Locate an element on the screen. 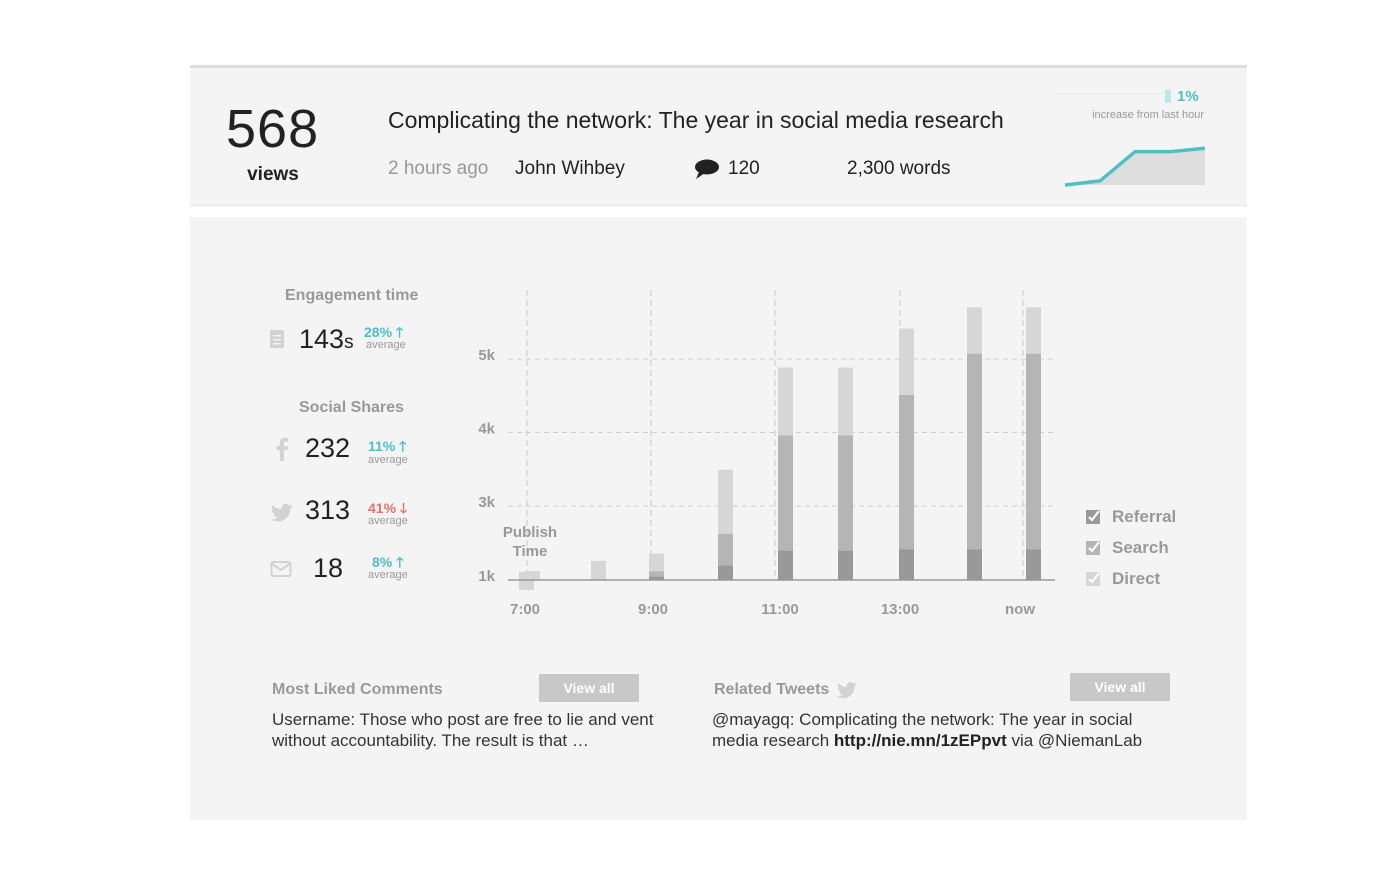 Image resolution: width=1400 pixels, height=877 pixels. tweets-section-label: Related Tweets is located at coordinates (772, 689).